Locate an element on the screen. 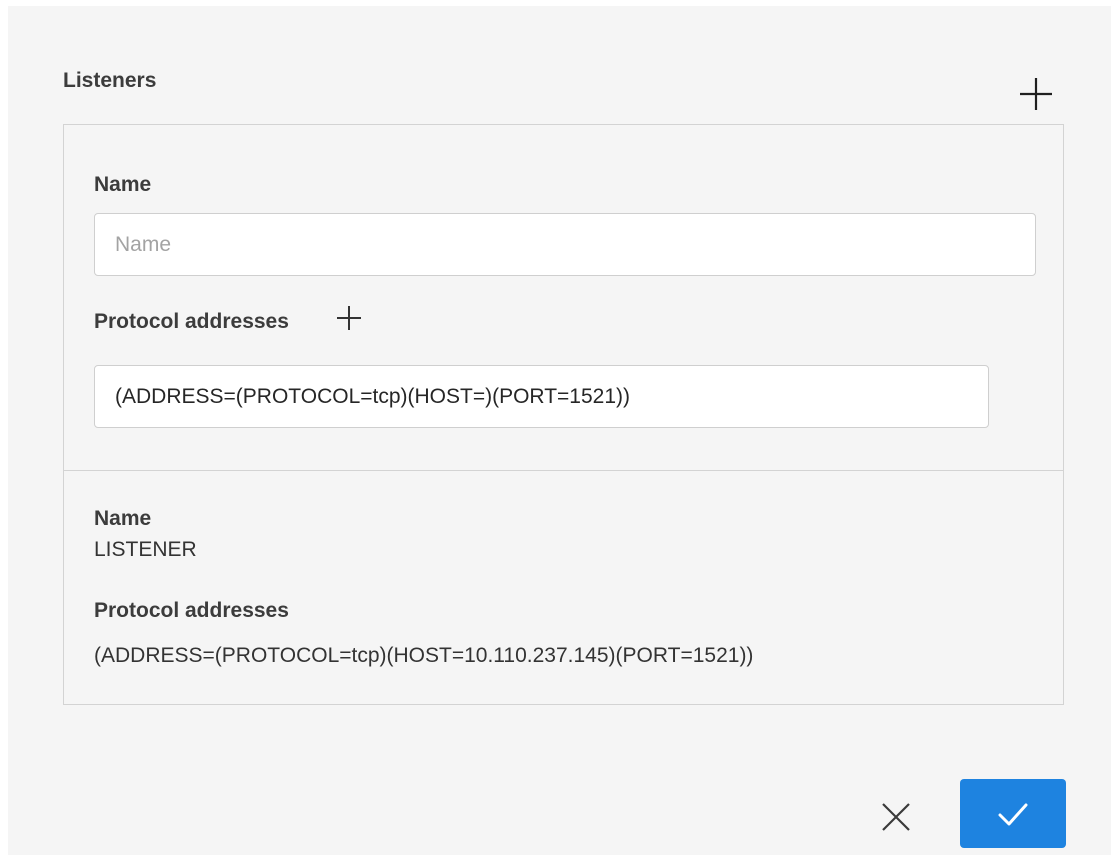 The width and height of the screenshot is (1117, 855). protocol-address-input is located at coordinates (541, 396).